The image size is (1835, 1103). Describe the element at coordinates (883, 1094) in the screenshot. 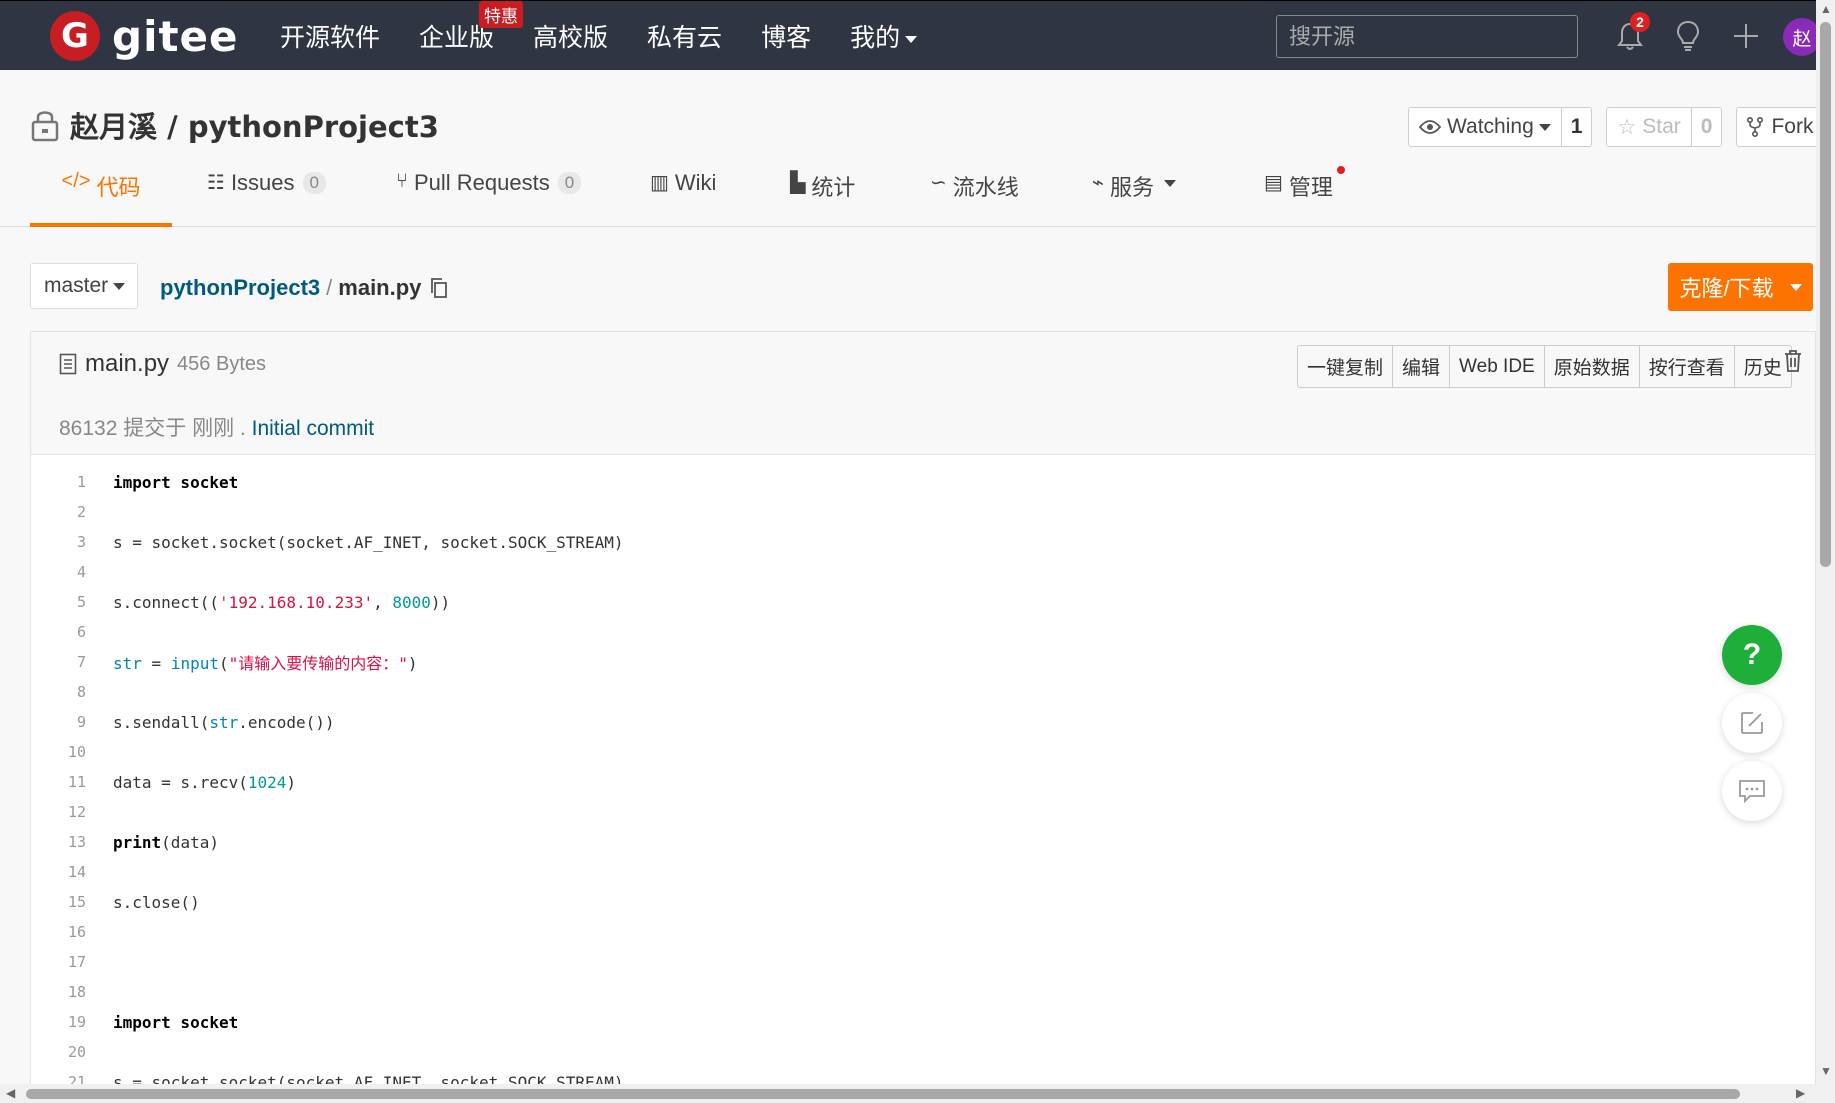

I see `horizontal-scroll-thumb` at that location.